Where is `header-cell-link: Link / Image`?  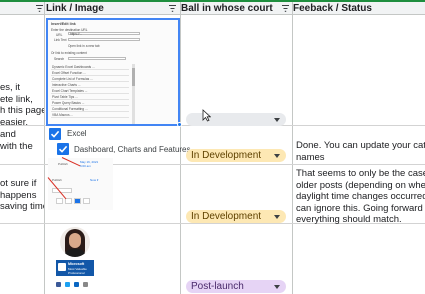 header-cell-link: Link / Image is located at coordinates (90, 8).